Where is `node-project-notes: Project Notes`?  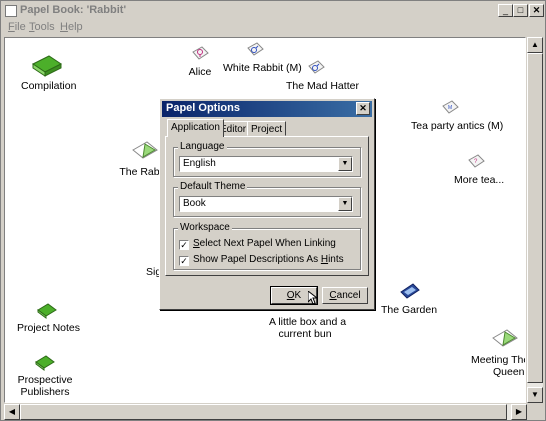 node-project-notes: Project Notes is located at coordinates (48, 317).